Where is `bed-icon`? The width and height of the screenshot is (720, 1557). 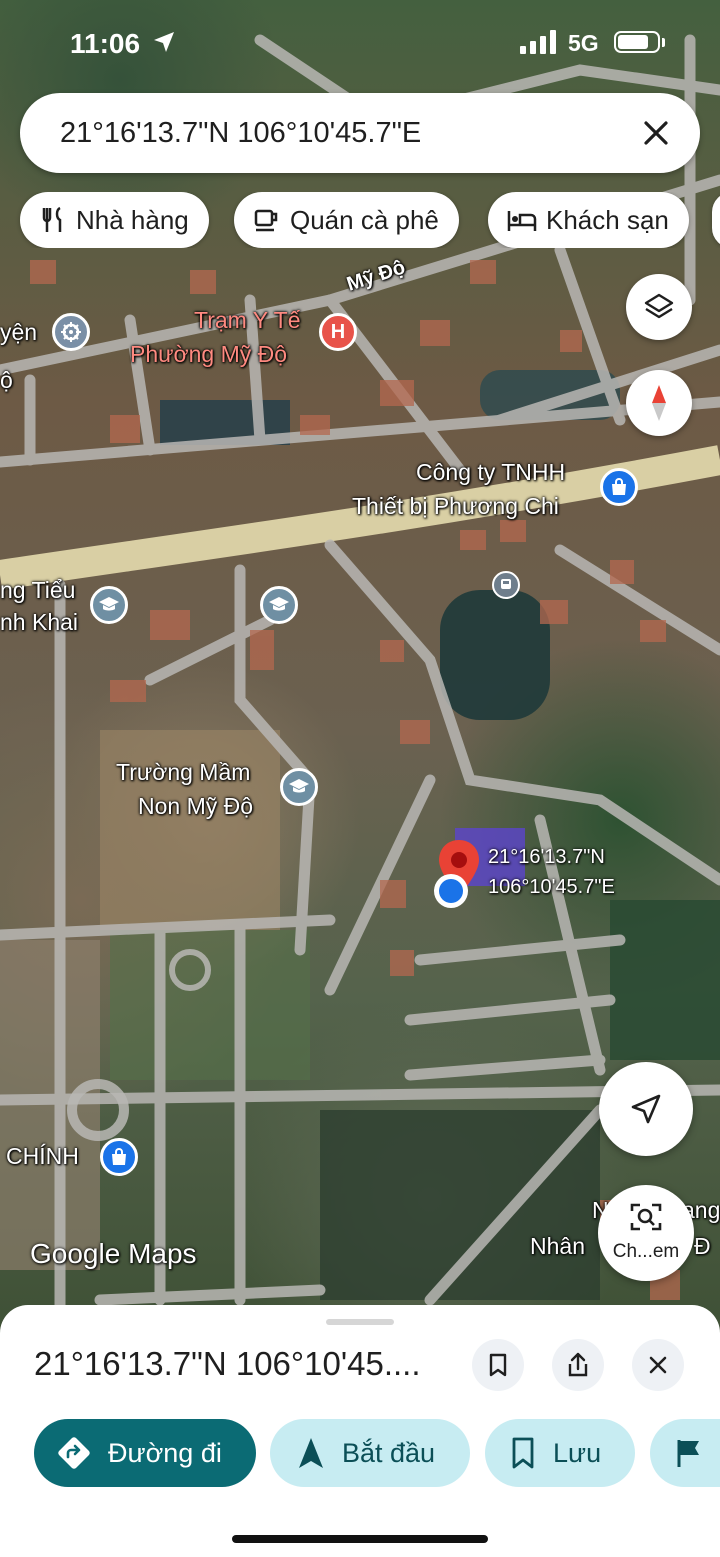 bed-icon is located at coordinates (522, 221).